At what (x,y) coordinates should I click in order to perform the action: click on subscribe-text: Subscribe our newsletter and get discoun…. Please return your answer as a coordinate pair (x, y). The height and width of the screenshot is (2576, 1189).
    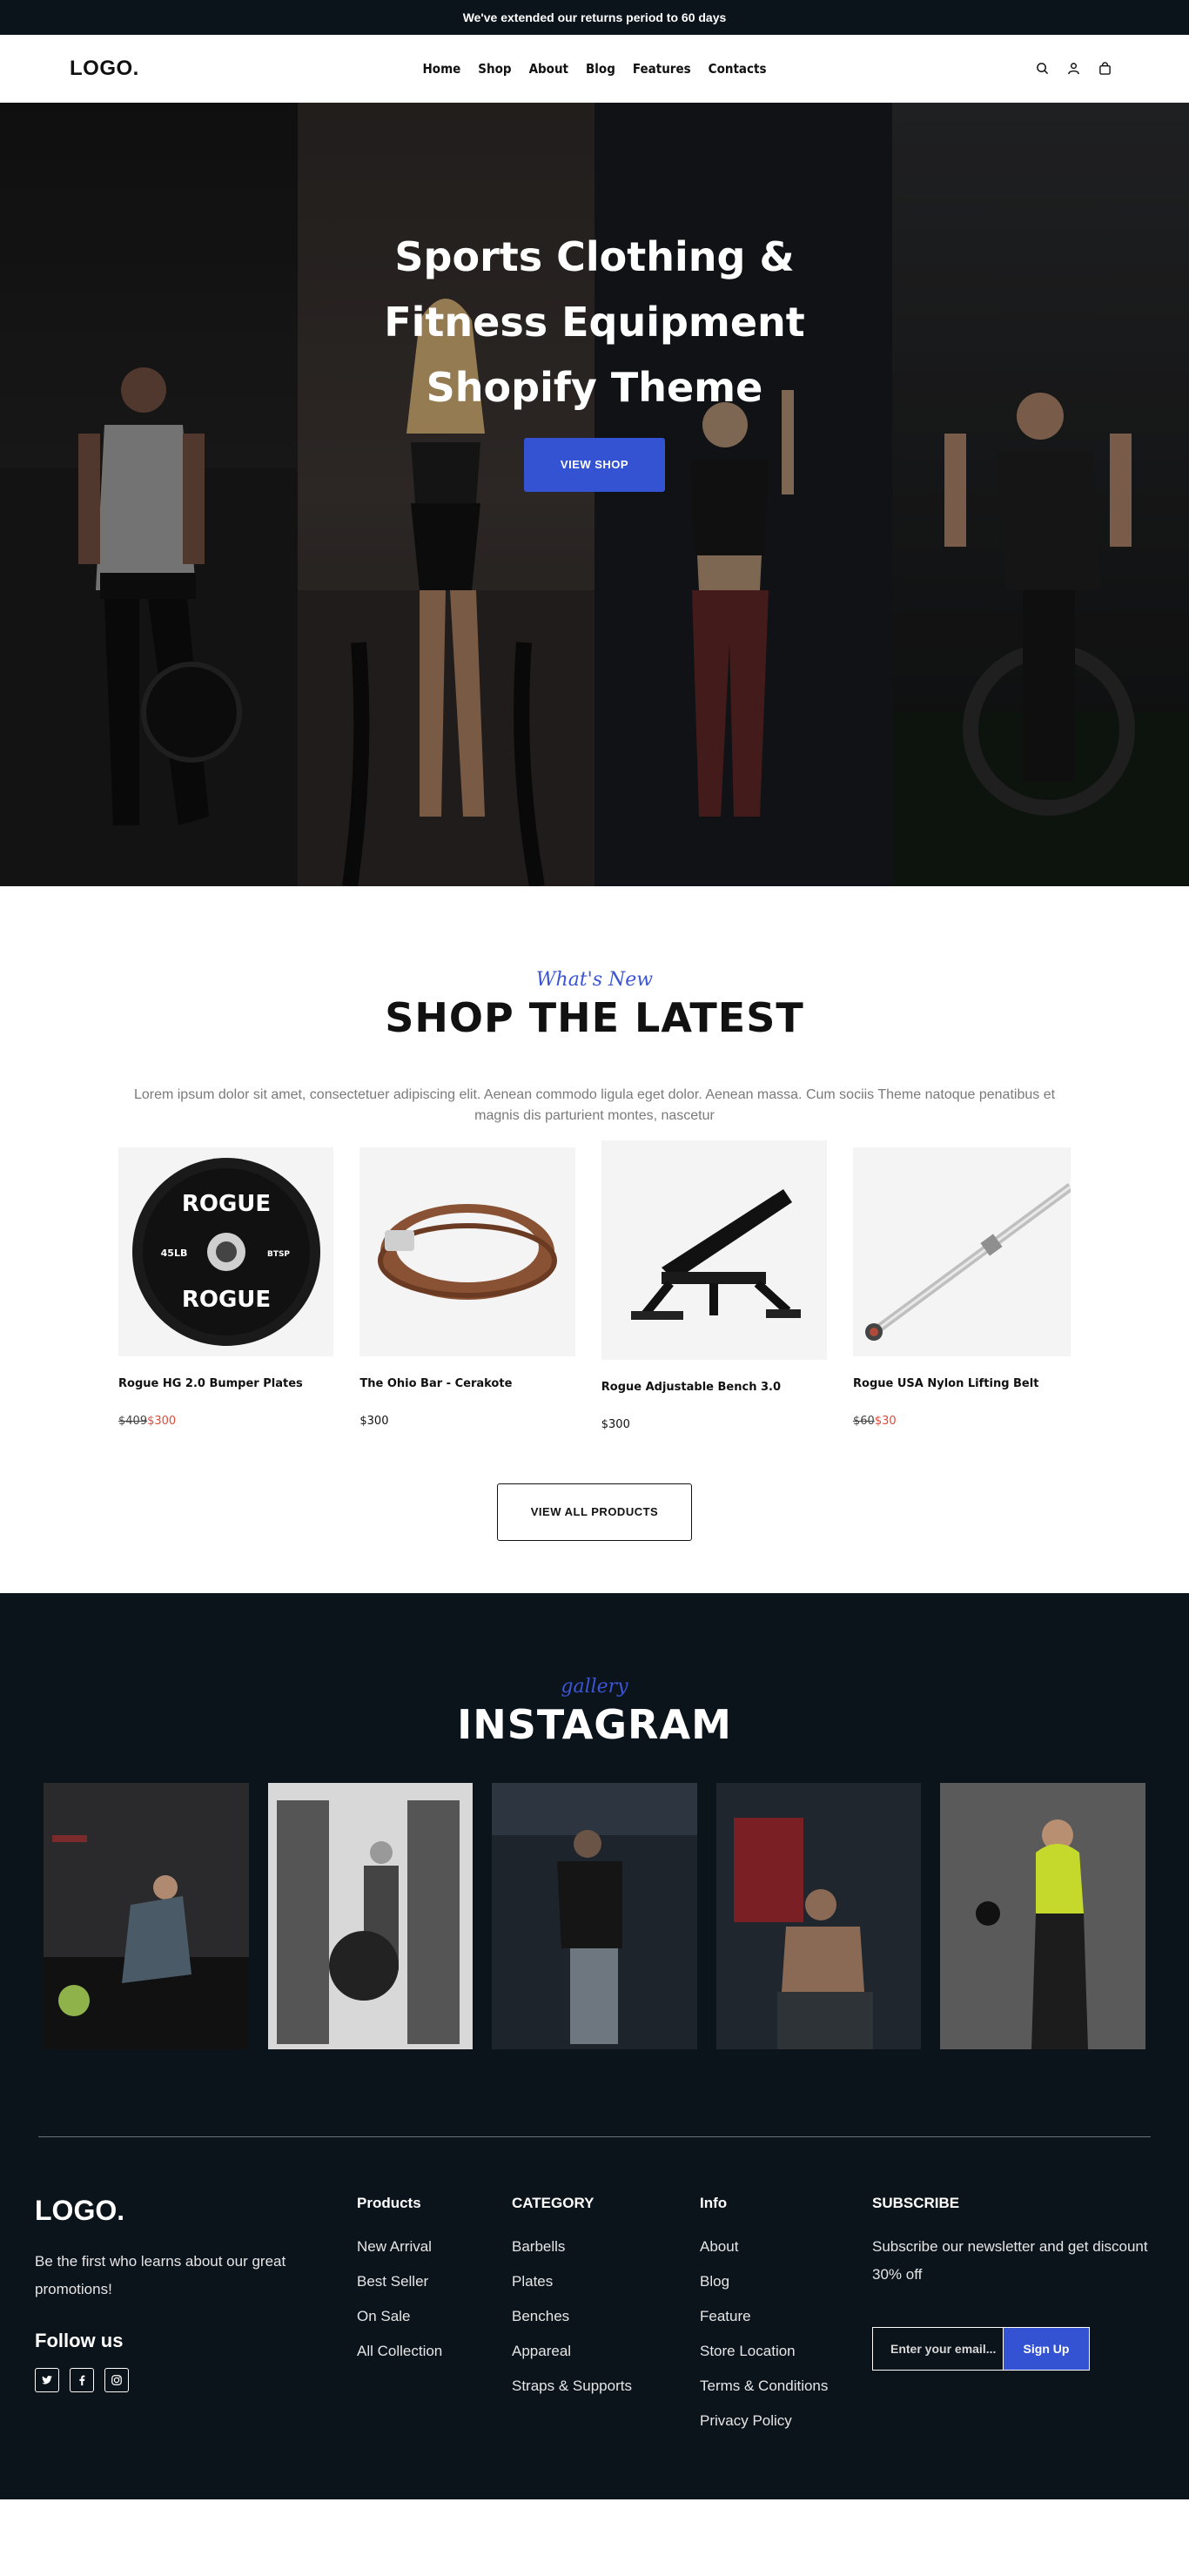
    Looking at the image, I should click on (1010, 2260).